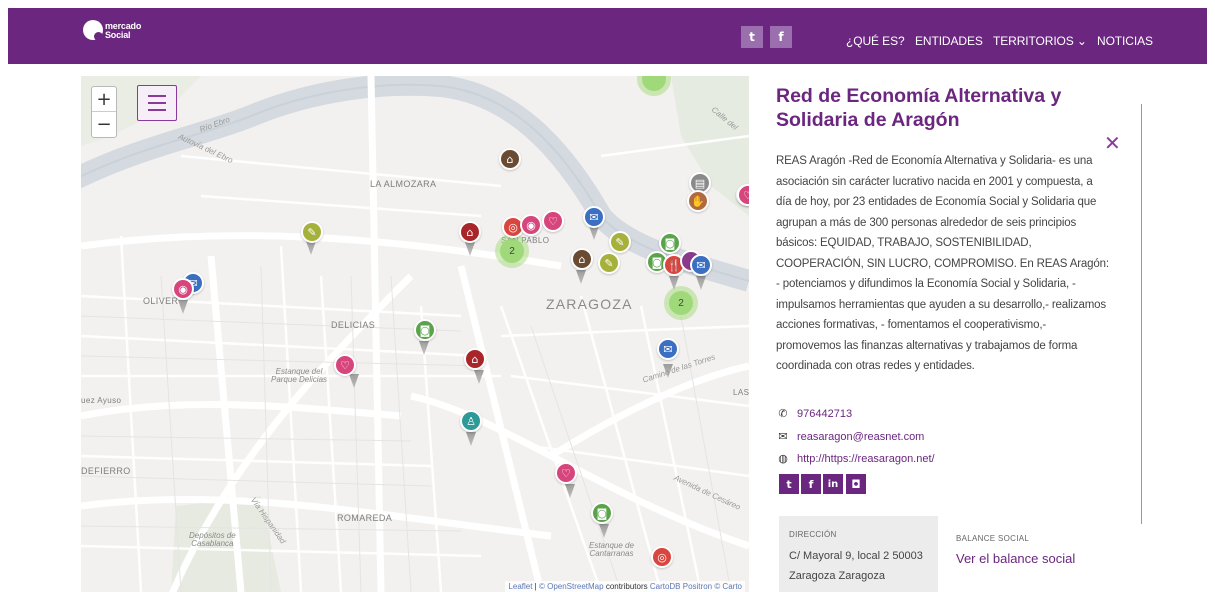 The height and width of the screenshot is (592, 1215). What do you see at coordinates (783, 413) in the screenshot?
I see `phone-icon: ✆` at bounding box center [783, 413].